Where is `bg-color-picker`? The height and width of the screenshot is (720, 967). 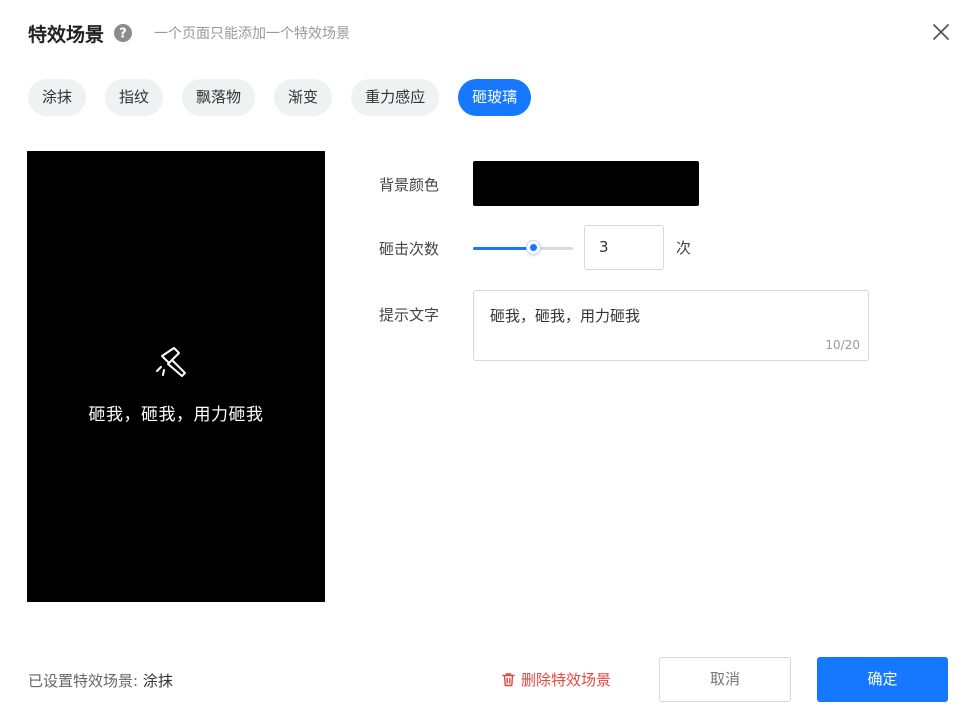 bg-color-picker is located at coordinates (586, 183).